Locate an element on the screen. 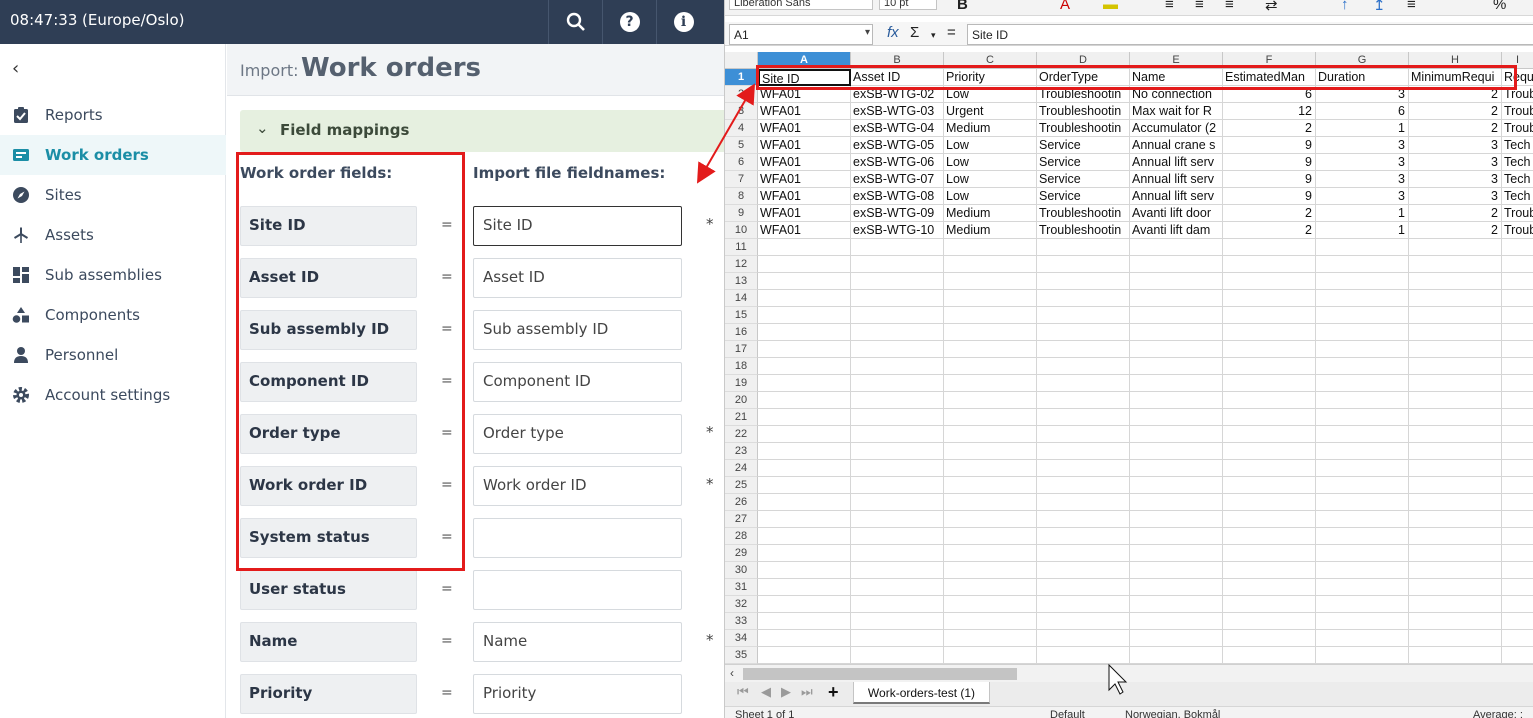 The width and height of the screenshot is (1533, 718). sidebar-item-components: Components is located at coordinates (113, 315).